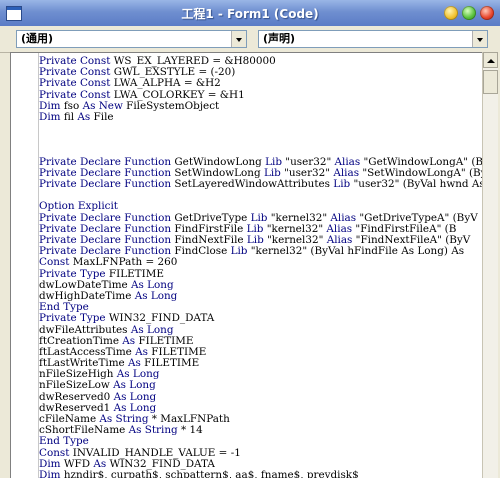 This screenshot has width=500, height=478. I want to click on code-text: nFileSizeLow, so click(76, 385).